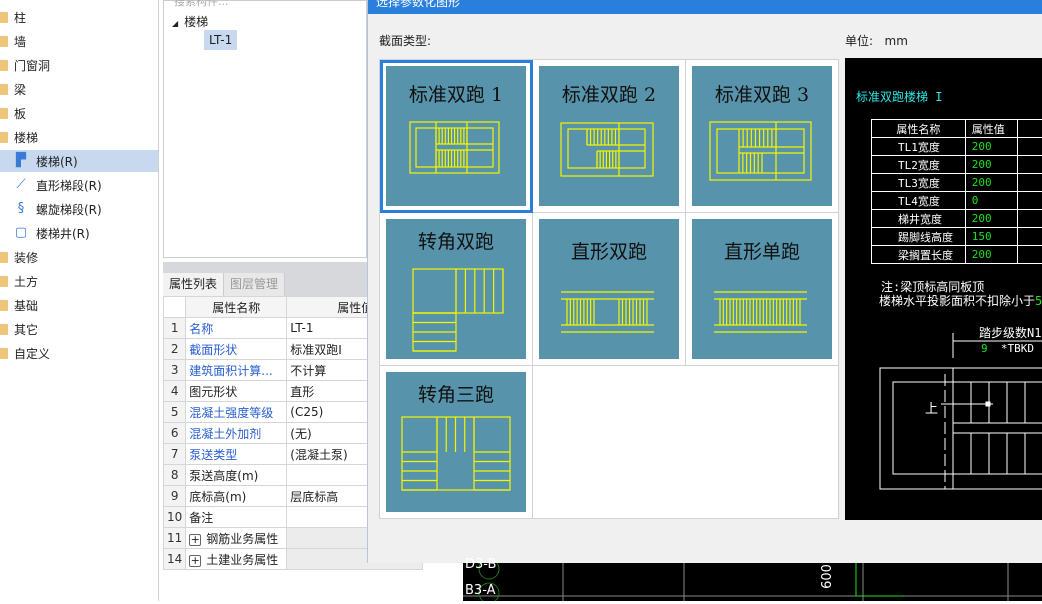 Image resolution: width=1042 pixels, height=604 pixels. What do you see at coordinates (79, 65) in the screenshot?
I see `sidebar-item: 门窗洞` at bounding box center [79, 65].